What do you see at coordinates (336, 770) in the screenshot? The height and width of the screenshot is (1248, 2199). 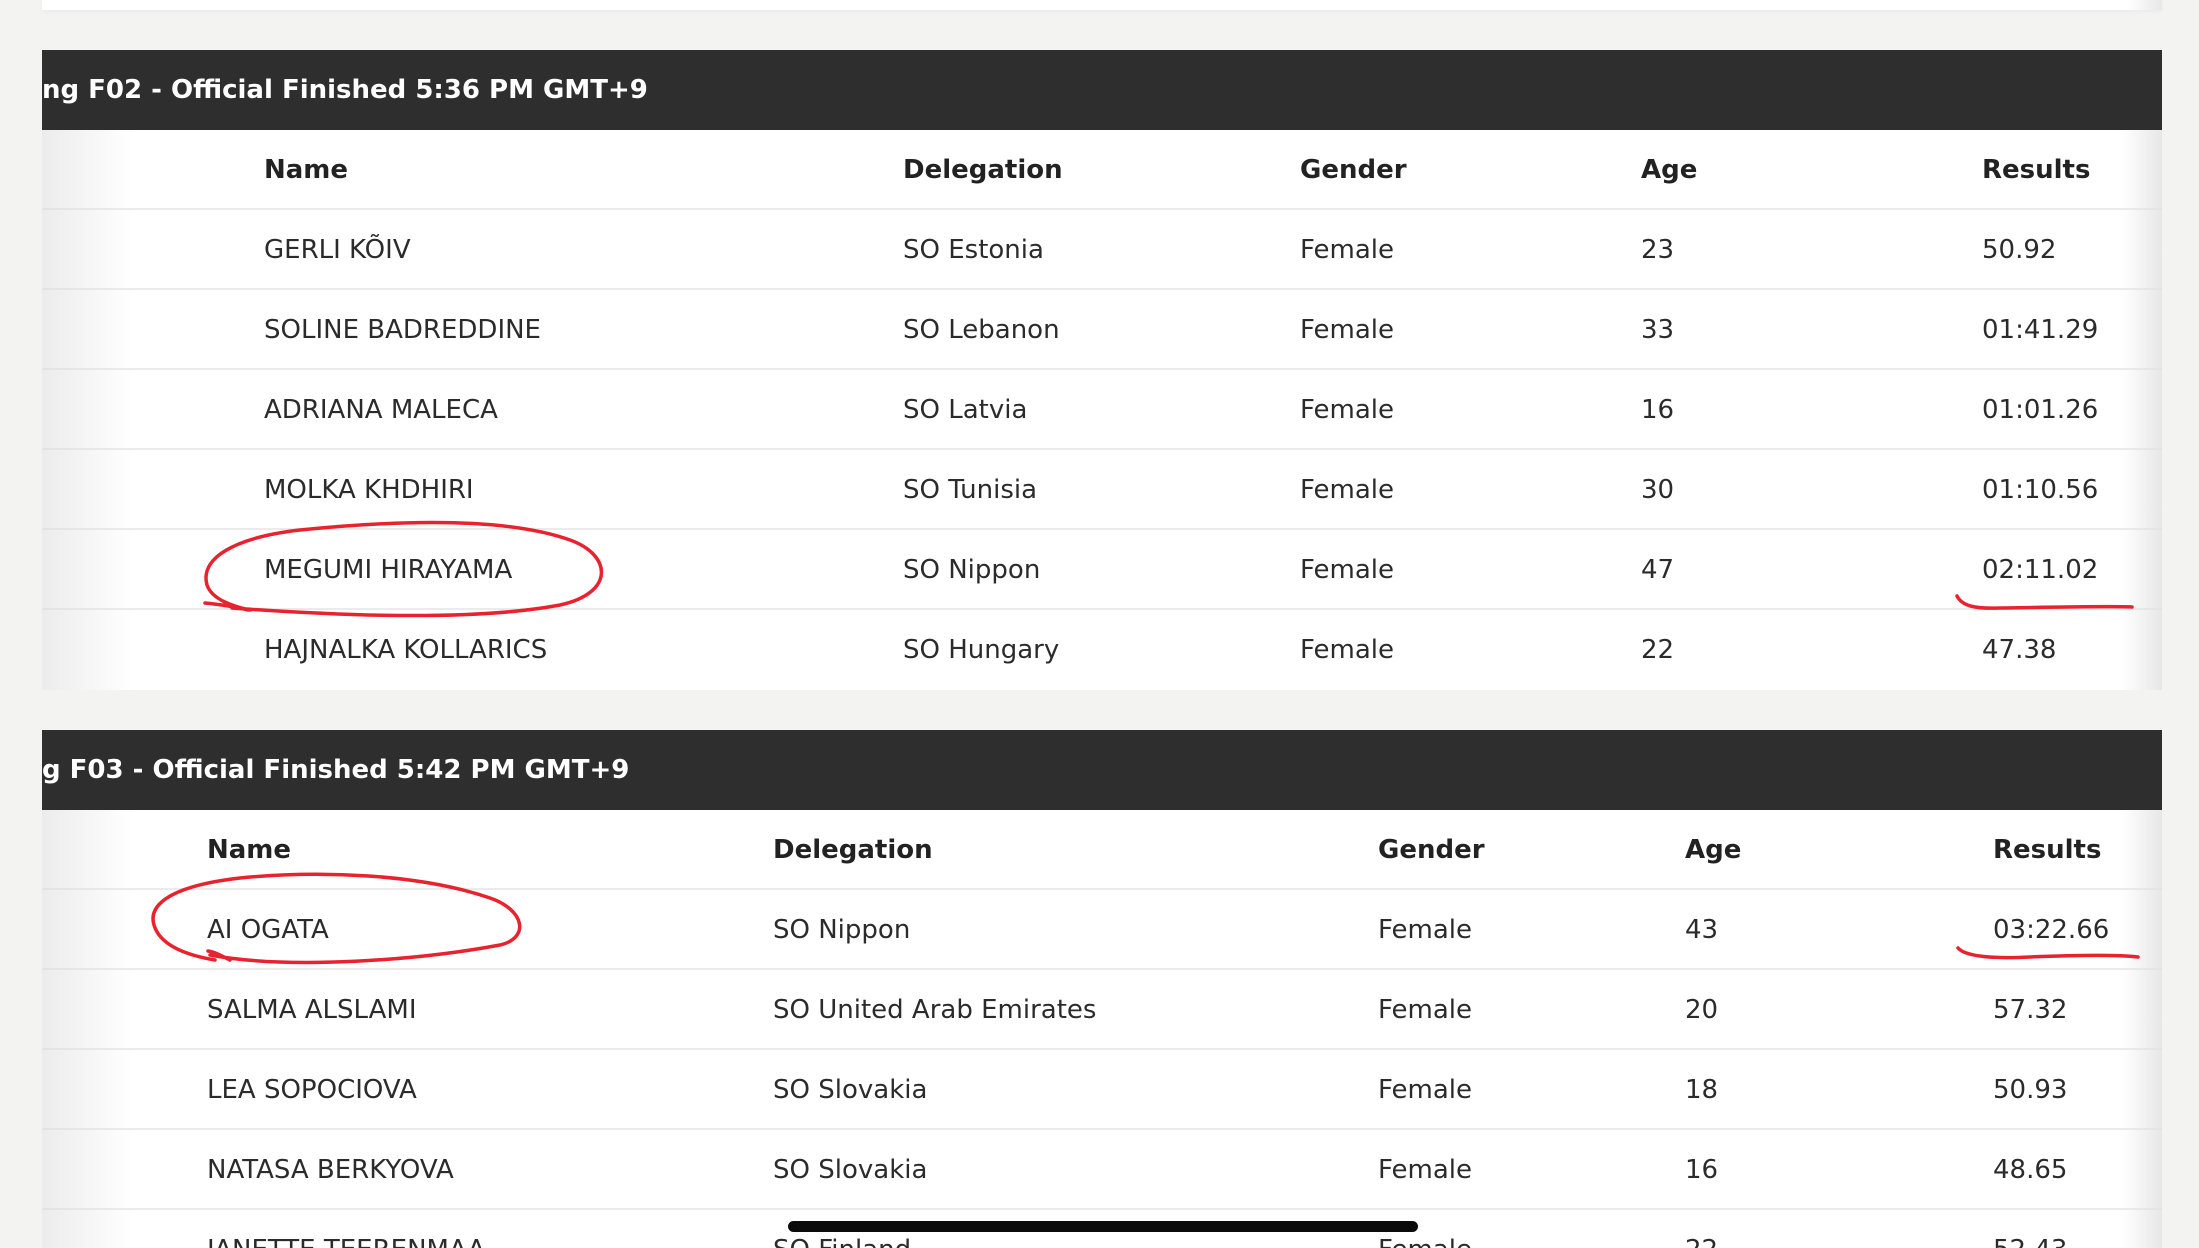 I see `heat-f03-title: g F03 - Official Finished 5:42 PM GMT+9` at bounding box center [336, 770].